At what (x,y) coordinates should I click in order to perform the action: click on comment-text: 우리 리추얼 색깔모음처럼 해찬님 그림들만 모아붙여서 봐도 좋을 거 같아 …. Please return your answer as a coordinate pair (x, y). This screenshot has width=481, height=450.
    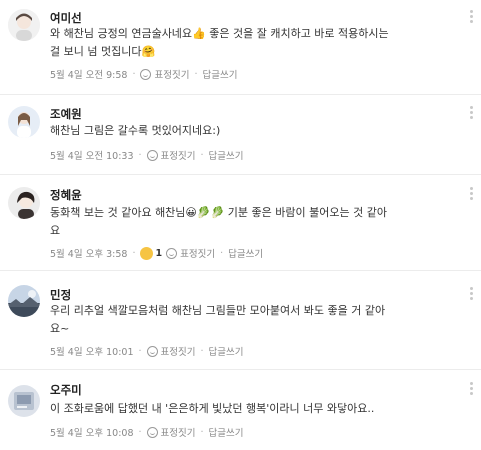
    Looking at the image, I should click on (218, 319).